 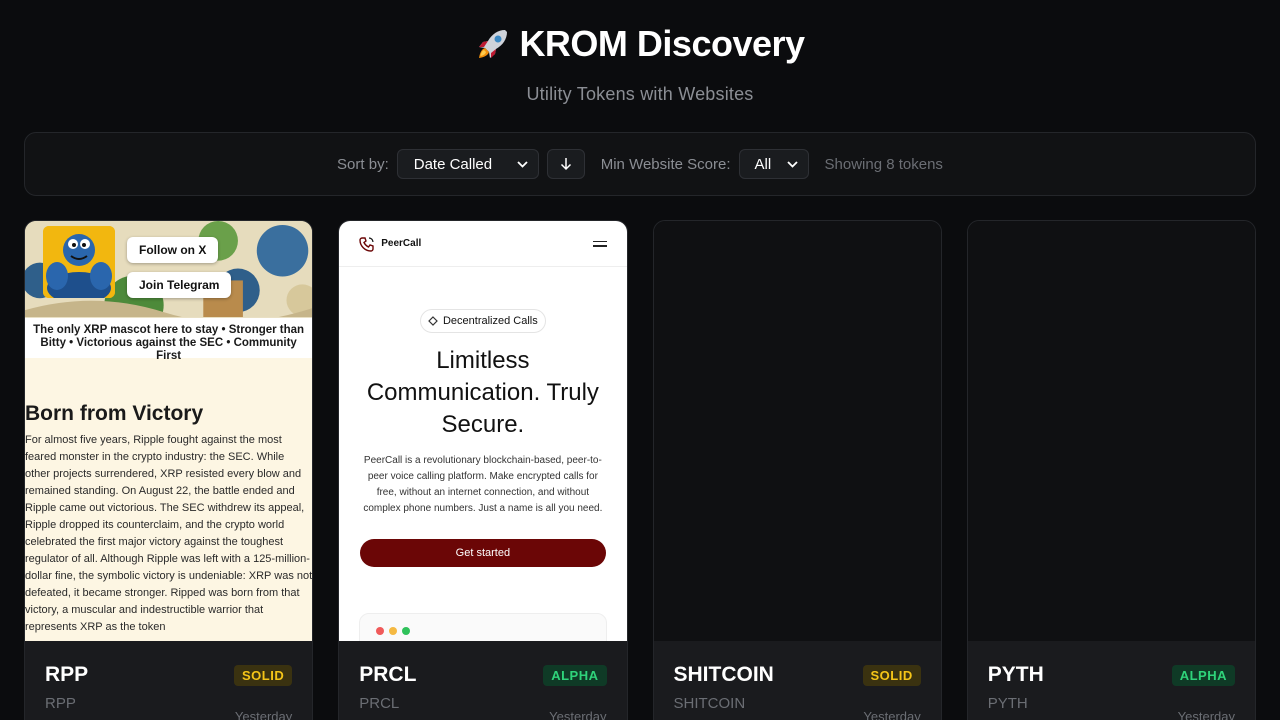 What do you see at coordinates (173, 250) in the screenshot?
I see `follow-on-x-button: Follow on X` at bounding box center [173, 250].